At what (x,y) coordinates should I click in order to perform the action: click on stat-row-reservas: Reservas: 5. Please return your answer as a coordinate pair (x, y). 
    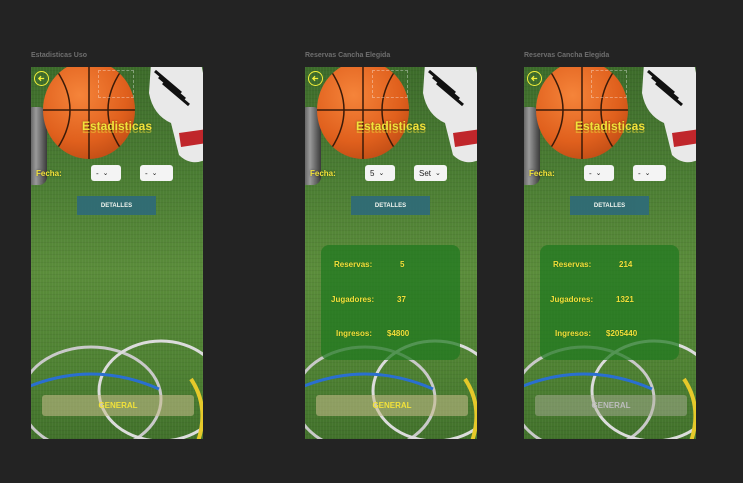
    Looking at the image, I should click on (390, 266).